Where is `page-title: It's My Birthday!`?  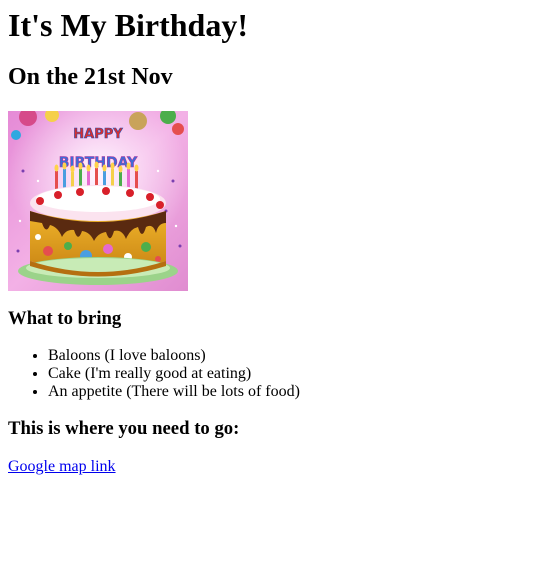 page-title: It's My Birthday! is located at coordinates (128, 25).